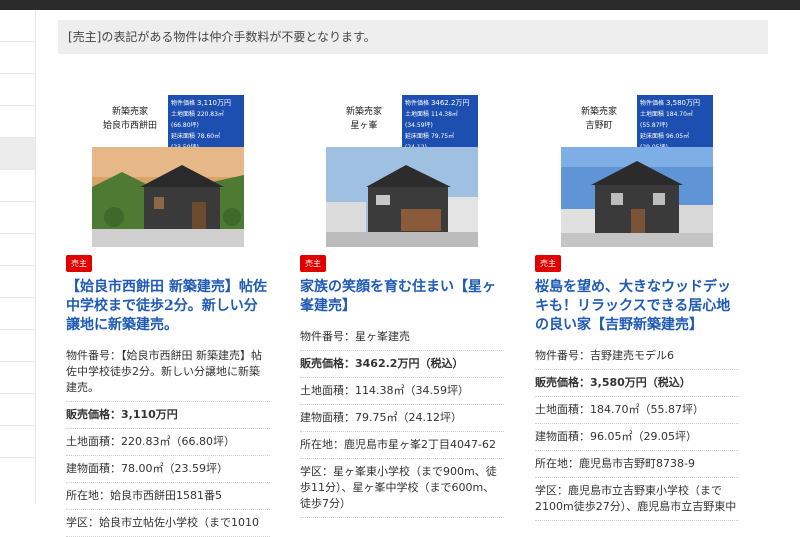 The width and height of the screenshot is (800, 537). What do you see at coordinates (637, 437) in the screenshot?
I see `detail-building: 建物面積：96.05㎡（29.05坪）` at bounding box center [637, 437].